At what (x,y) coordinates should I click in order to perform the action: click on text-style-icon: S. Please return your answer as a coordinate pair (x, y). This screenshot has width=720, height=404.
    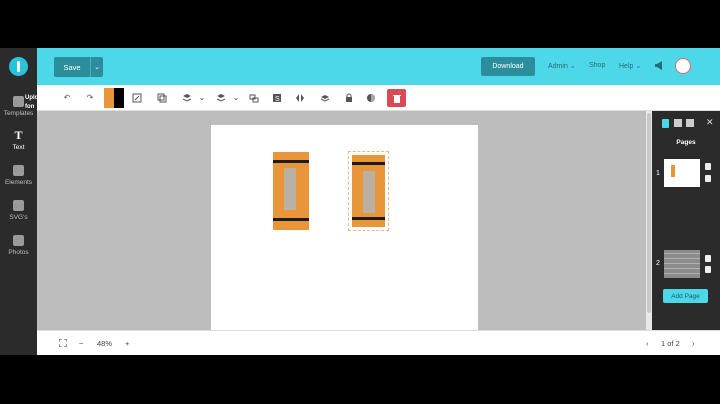
    Looking at the image, I should click on (277, 98).